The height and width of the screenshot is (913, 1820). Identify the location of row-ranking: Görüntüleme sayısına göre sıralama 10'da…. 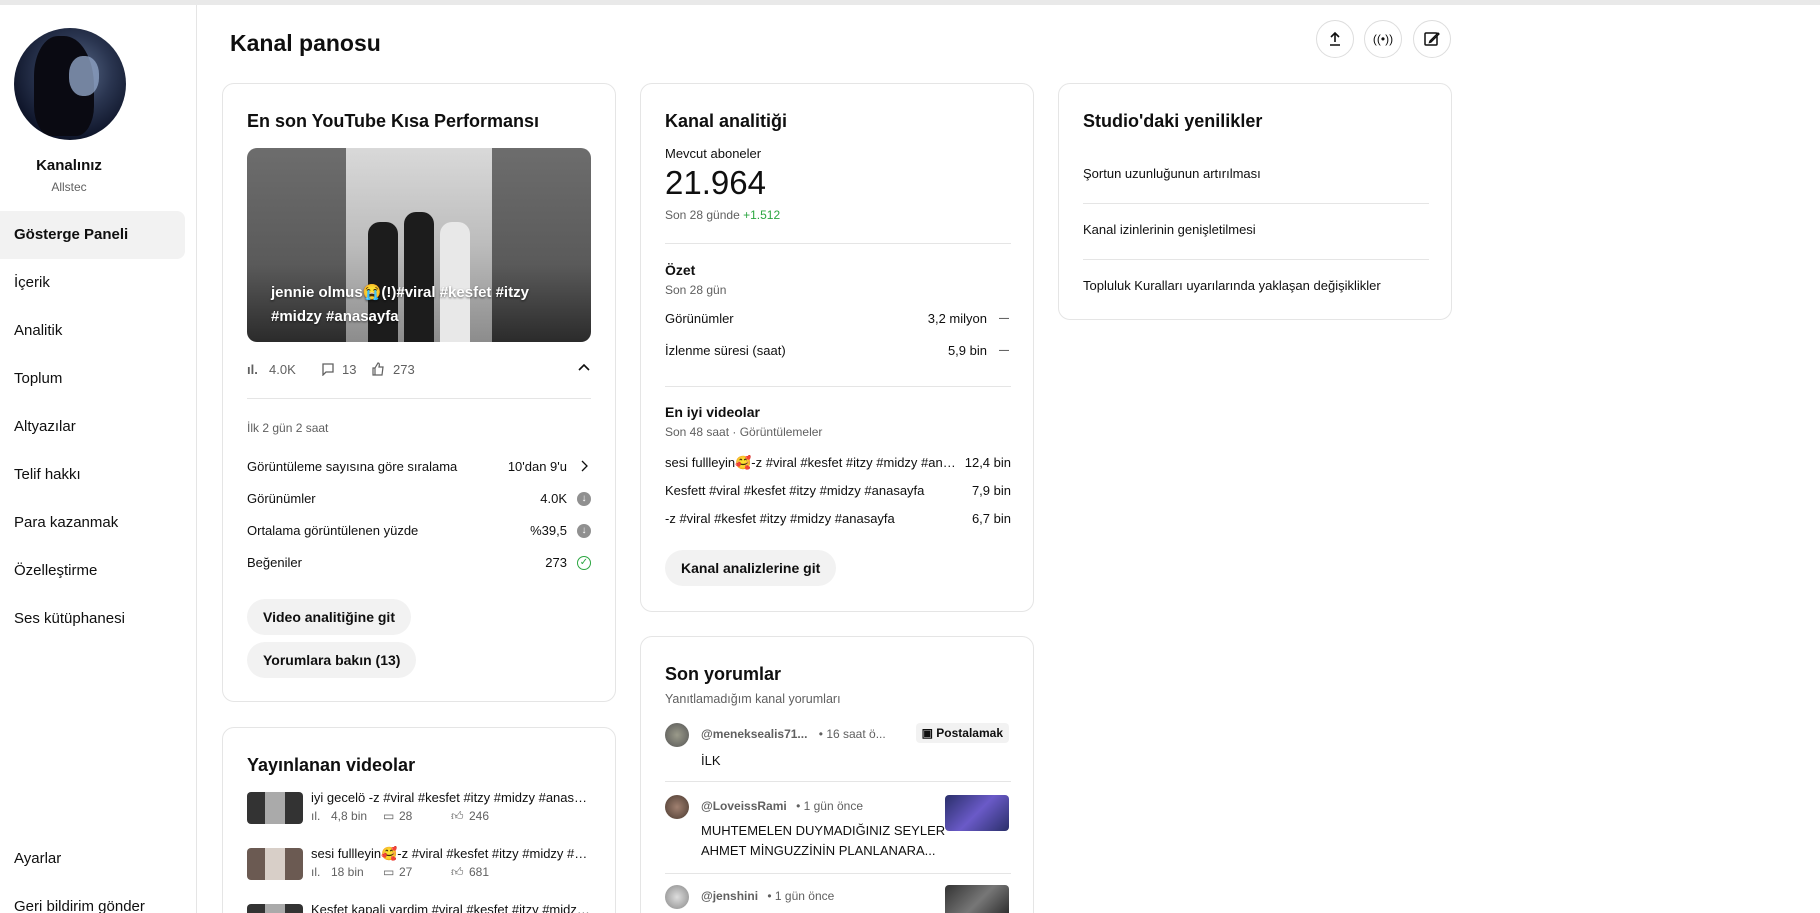
(419, 469).